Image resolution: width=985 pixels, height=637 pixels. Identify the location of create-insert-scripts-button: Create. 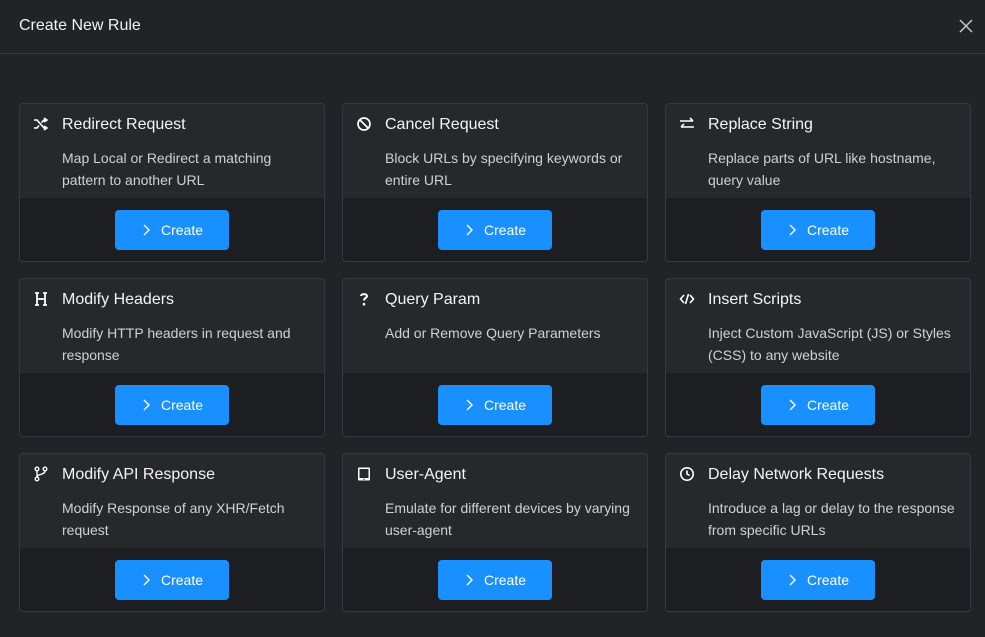
(818, 405).